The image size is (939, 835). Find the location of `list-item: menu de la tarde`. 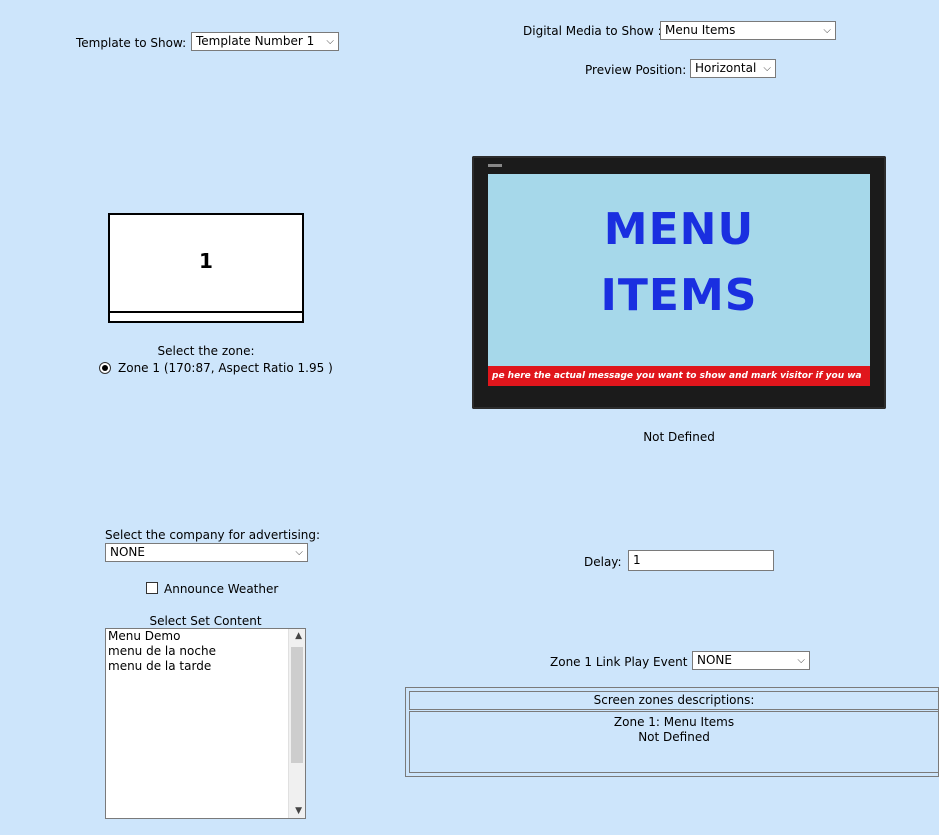

list-item: menu de la tarde is located at coordinates (205, 666).